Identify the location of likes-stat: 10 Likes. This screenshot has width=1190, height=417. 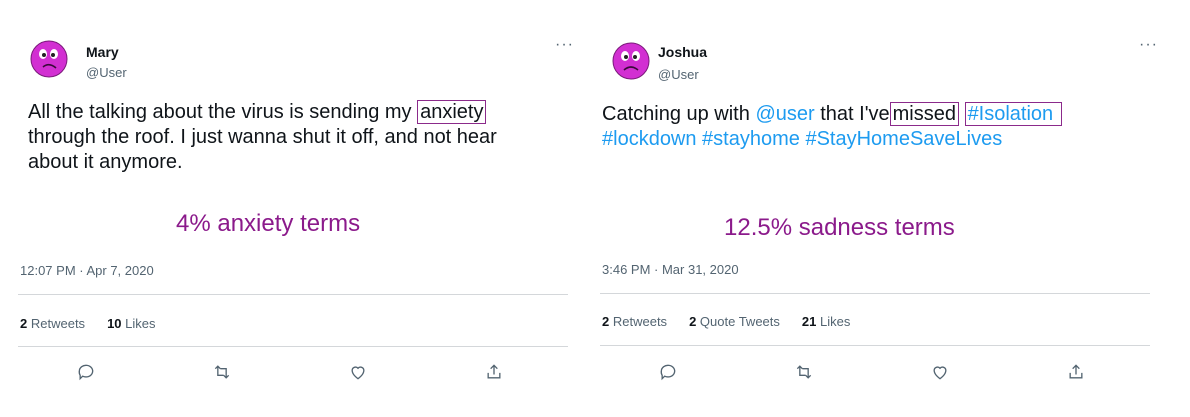
(131, 323).